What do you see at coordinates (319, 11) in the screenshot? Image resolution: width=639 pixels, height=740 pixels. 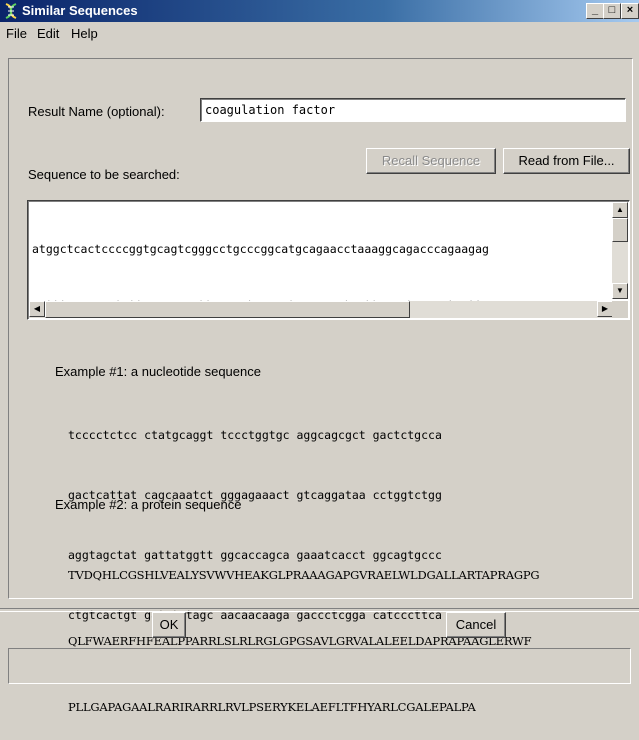 I see `title-bar: Similar Sequences _ □ ×` at bounding box center [319, 11].